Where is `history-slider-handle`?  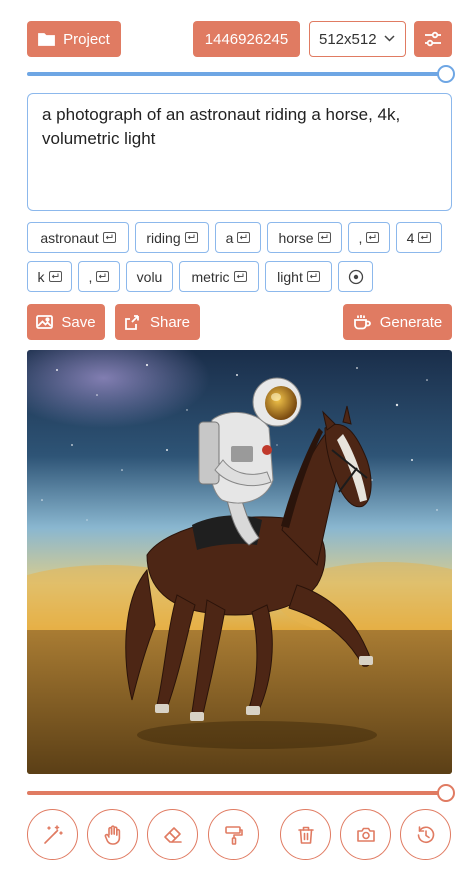 history-slider-handle is located at coordinates (446, 793).